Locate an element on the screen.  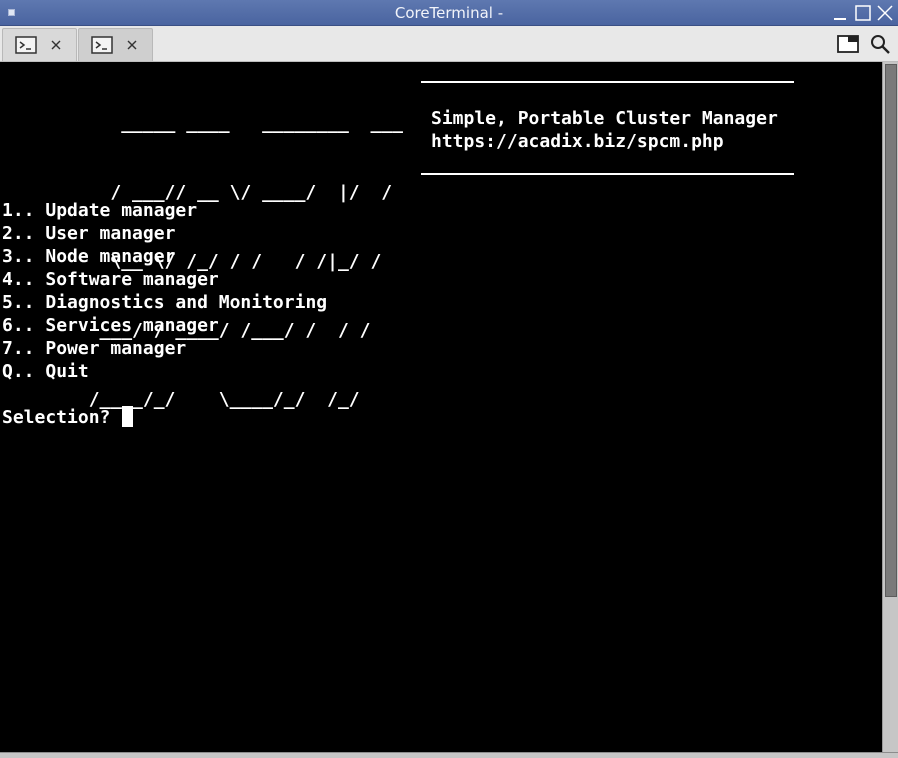
menu-label: Node manager is located at coordinates (110, 256).